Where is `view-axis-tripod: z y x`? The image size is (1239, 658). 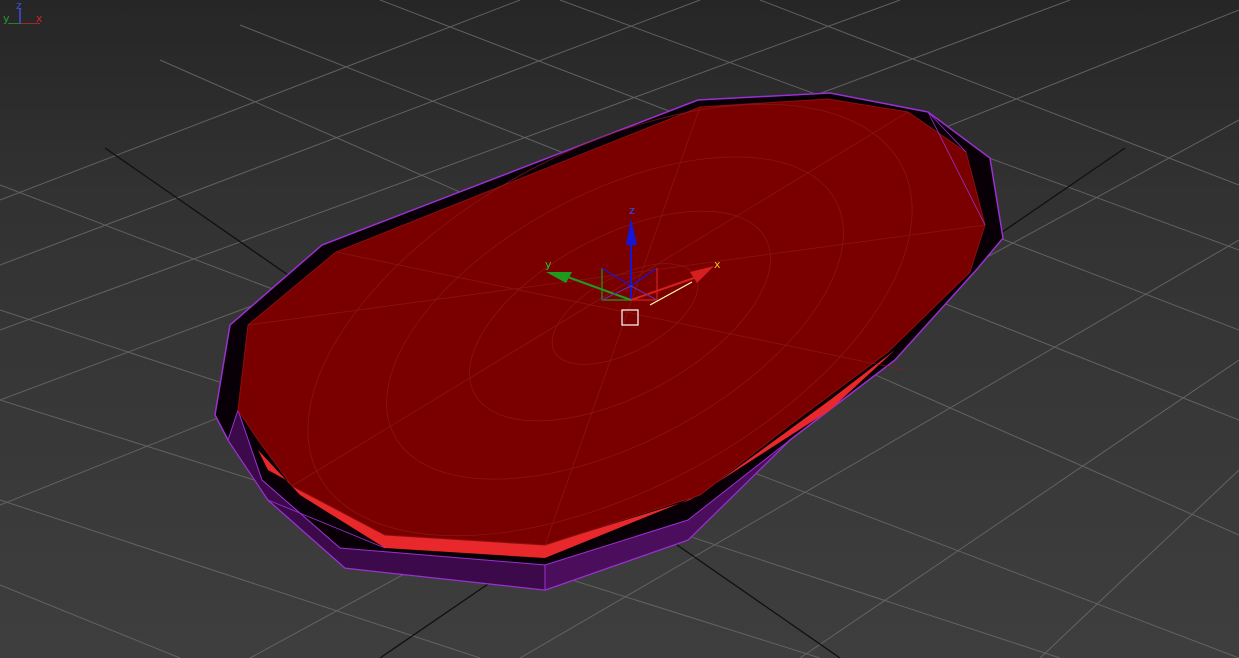 view-axis-tripod: z y x is located at coordinates (23, 12).